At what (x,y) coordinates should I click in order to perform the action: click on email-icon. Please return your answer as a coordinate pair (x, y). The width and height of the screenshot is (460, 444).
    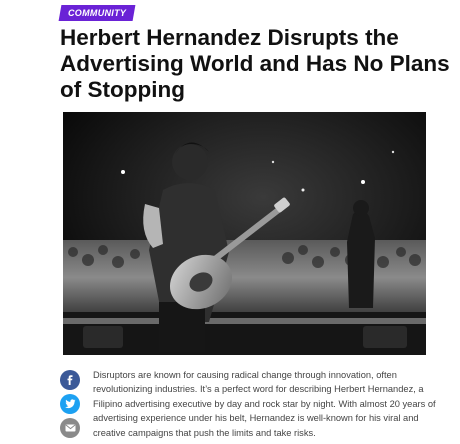
    Looking at the image, I should click on (70, 428).